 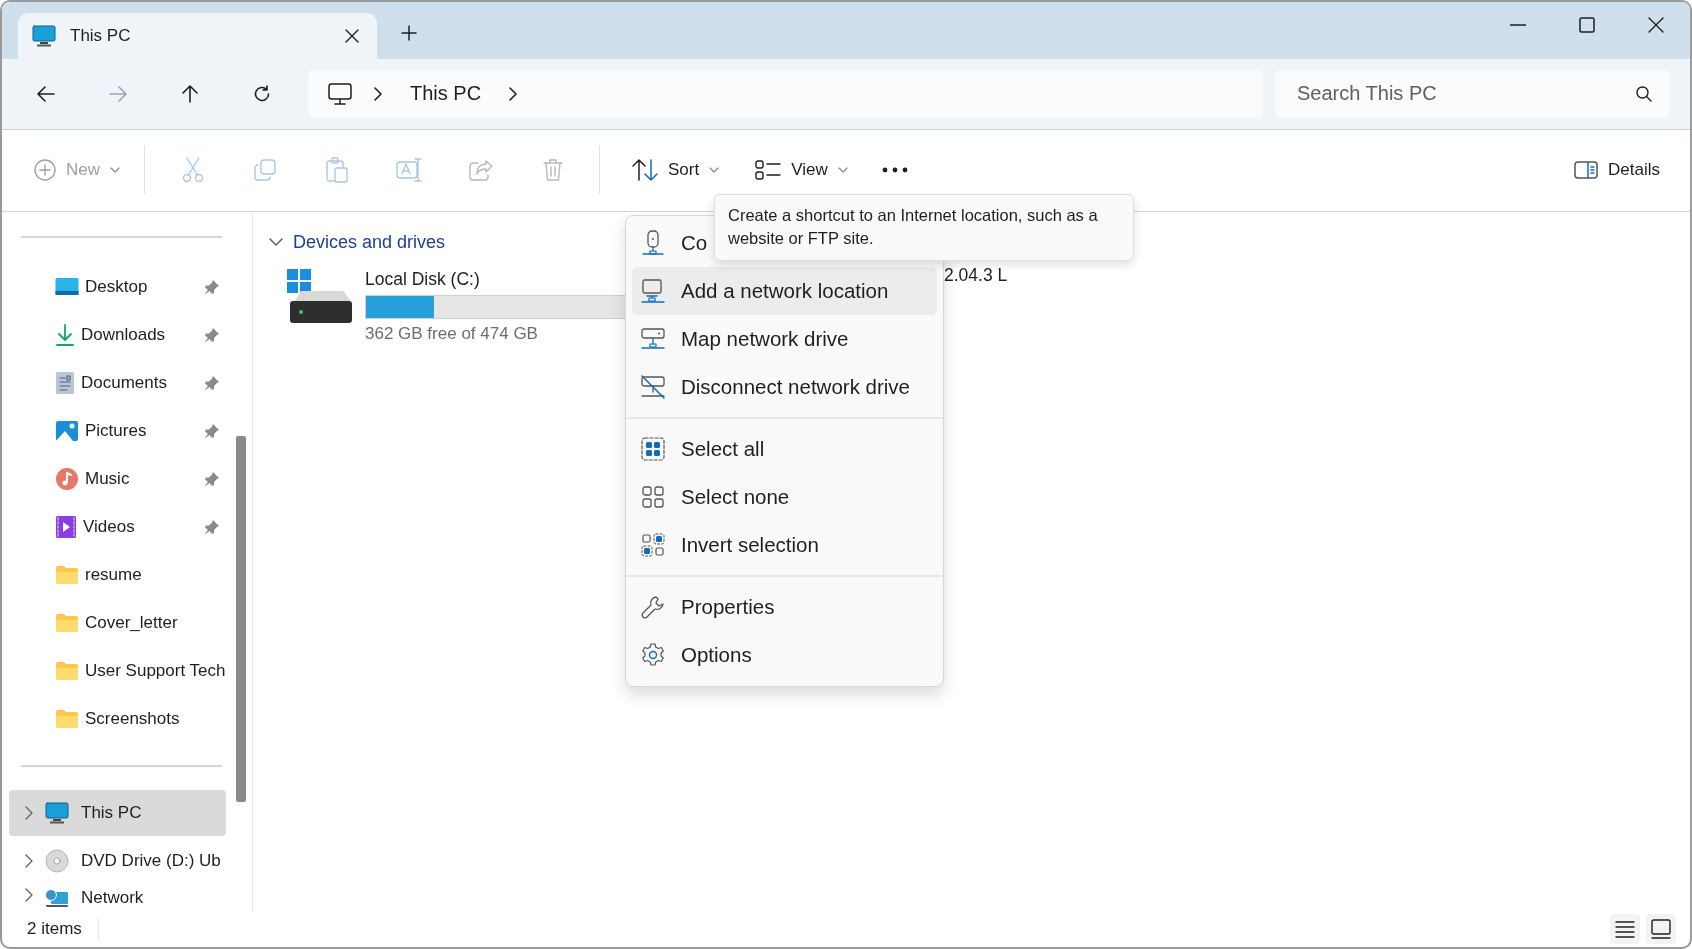 I want to click on free-space-text: 362 GB free of 474 GB, so click(x=451, y=333).